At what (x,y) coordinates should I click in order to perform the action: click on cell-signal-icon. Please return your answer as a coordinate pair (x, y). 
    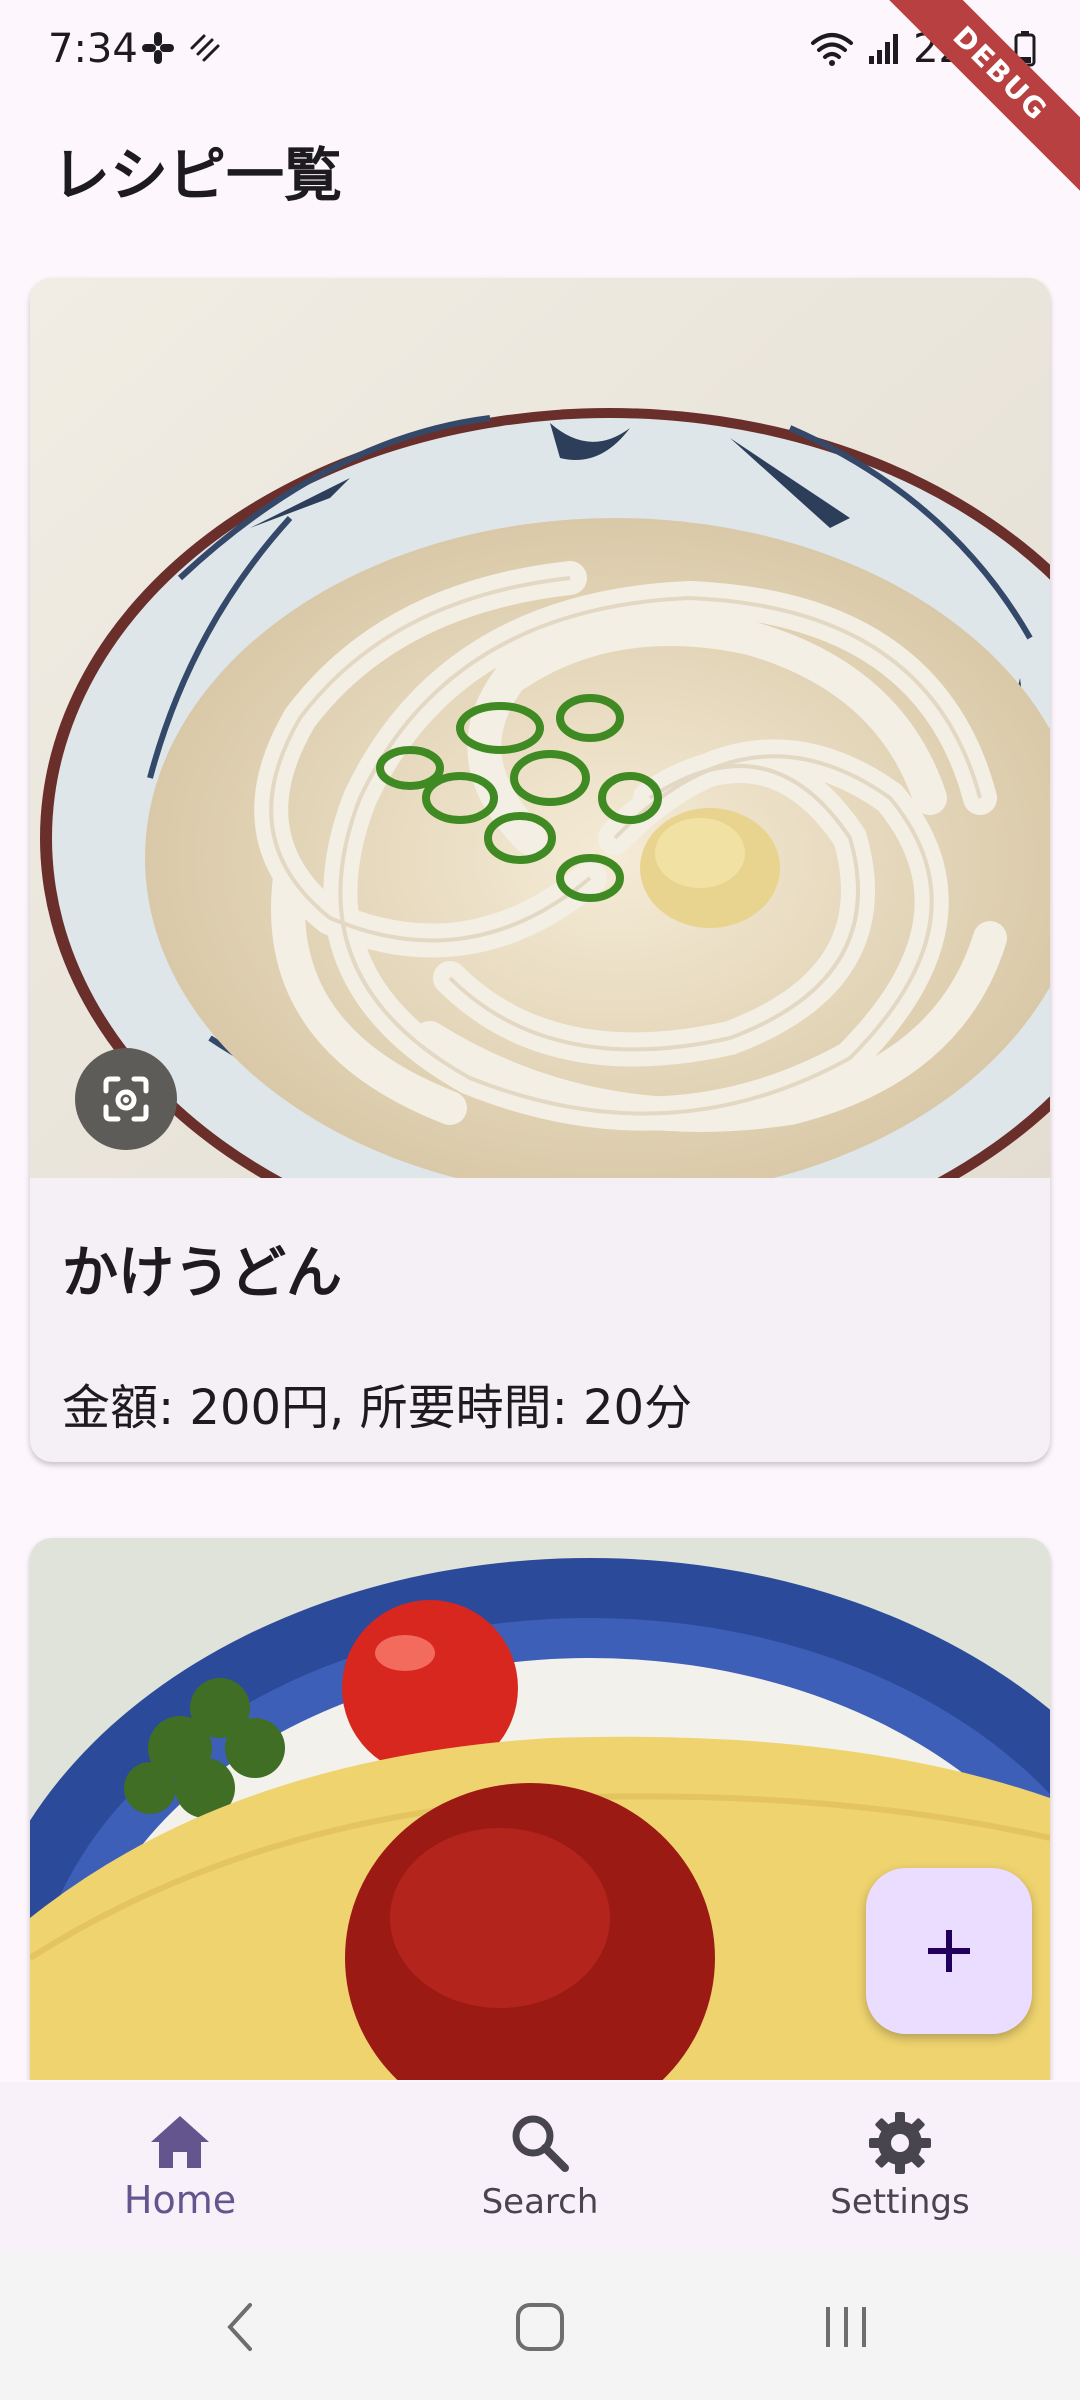
    Looking at the image, I should click on (884, 49).